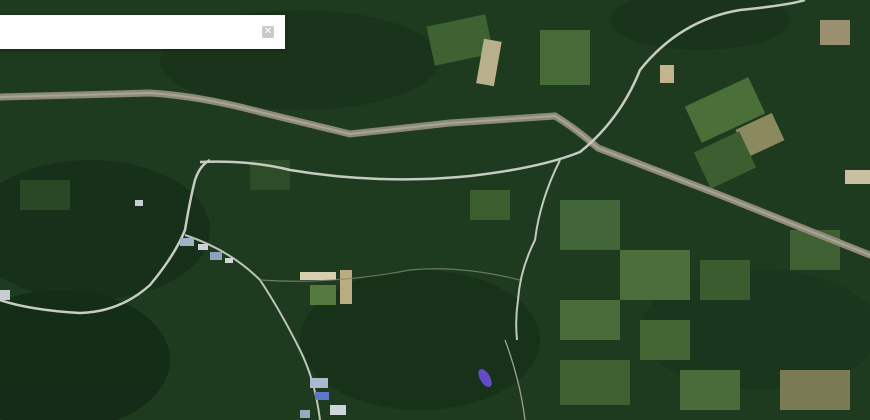  I want to click on close-icon: ✕, so click(268, 31).